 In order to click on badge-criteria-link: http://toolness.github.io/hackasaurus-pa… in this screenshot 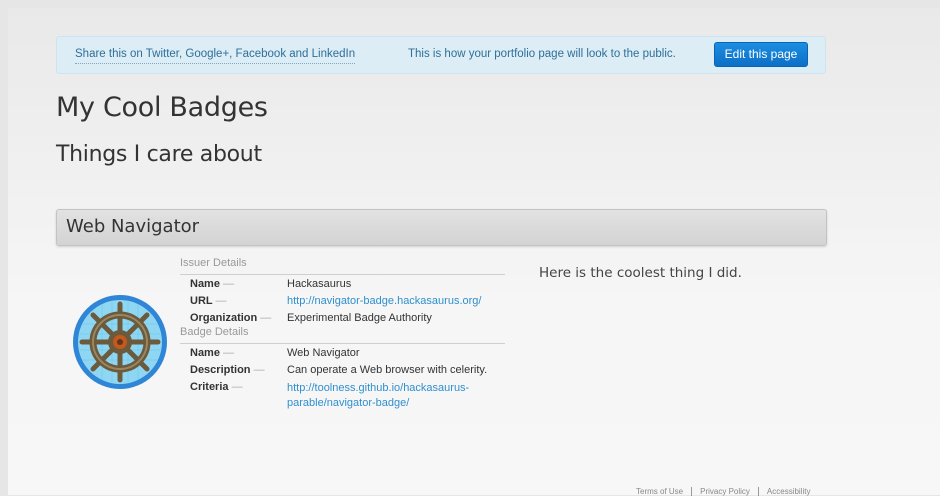, I will do `click(394, 396)`.